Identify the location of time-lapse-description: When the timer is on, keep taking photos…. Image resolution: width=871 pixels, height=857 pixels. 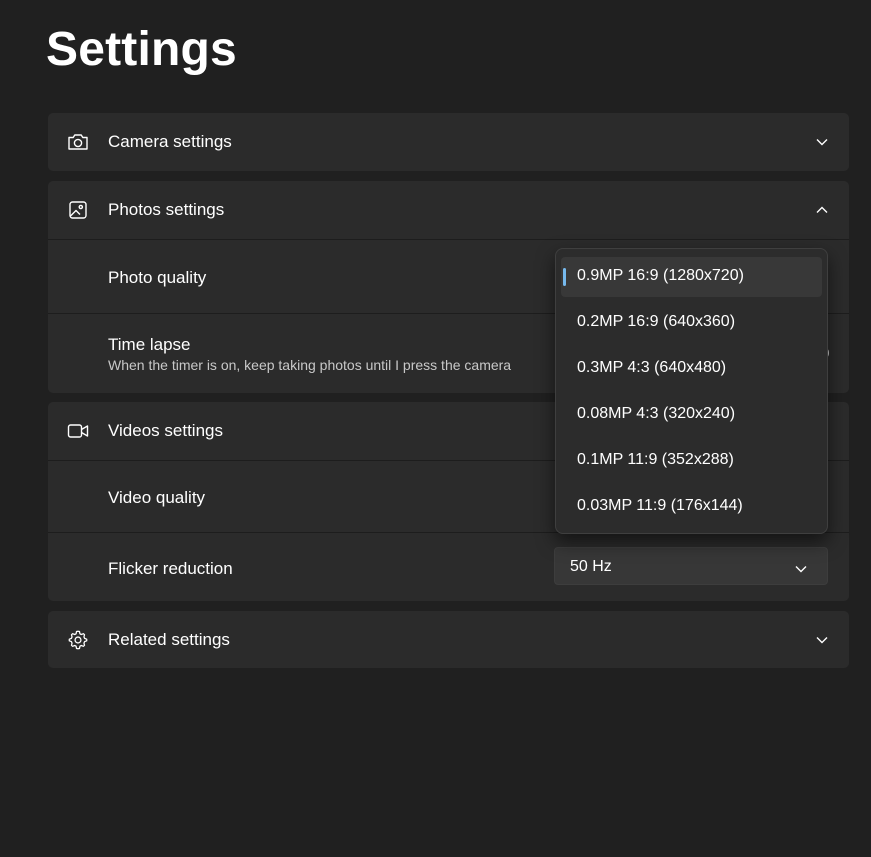
(310, 365).